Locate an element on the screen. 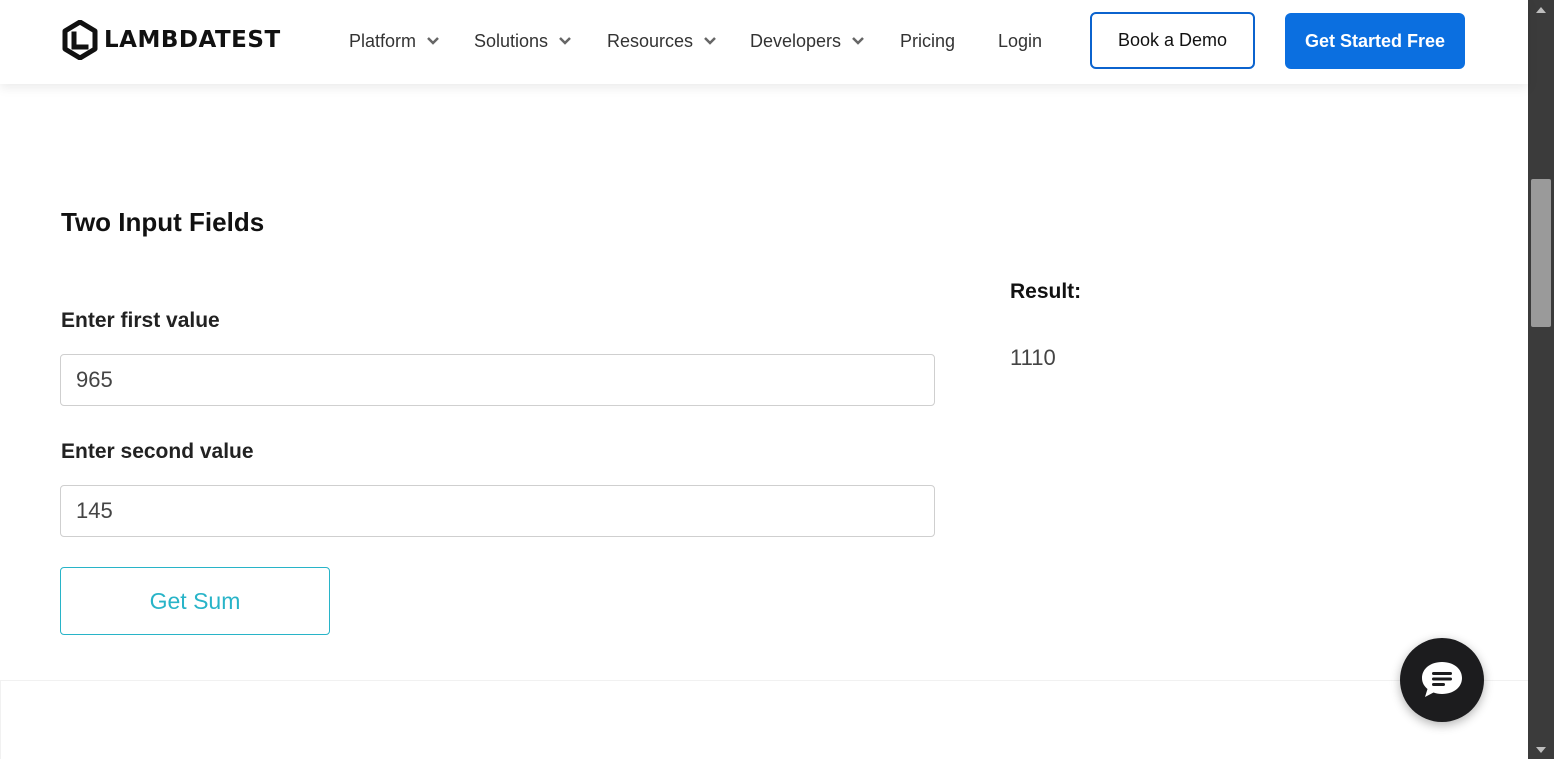  scrollbar is located at coordinates (1541, 379).